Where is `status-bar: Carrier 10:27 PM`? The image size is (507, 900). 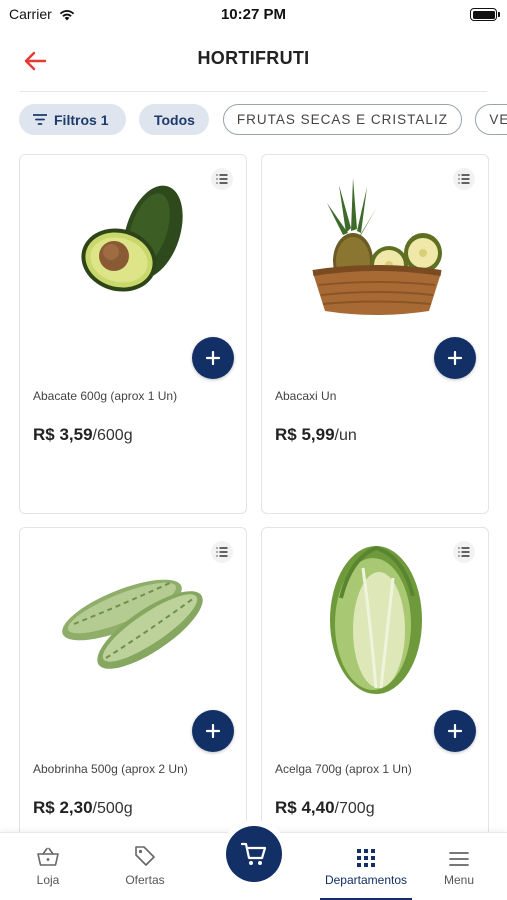
status-bar: Carrier 10:27 PM is located at coordinates (253, 15).